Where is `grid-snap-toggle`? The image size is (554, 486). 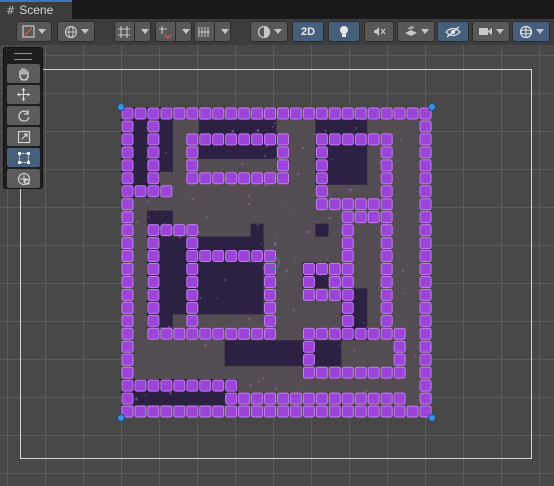 grid-snap-toggle is located at coordinates (132, 31).